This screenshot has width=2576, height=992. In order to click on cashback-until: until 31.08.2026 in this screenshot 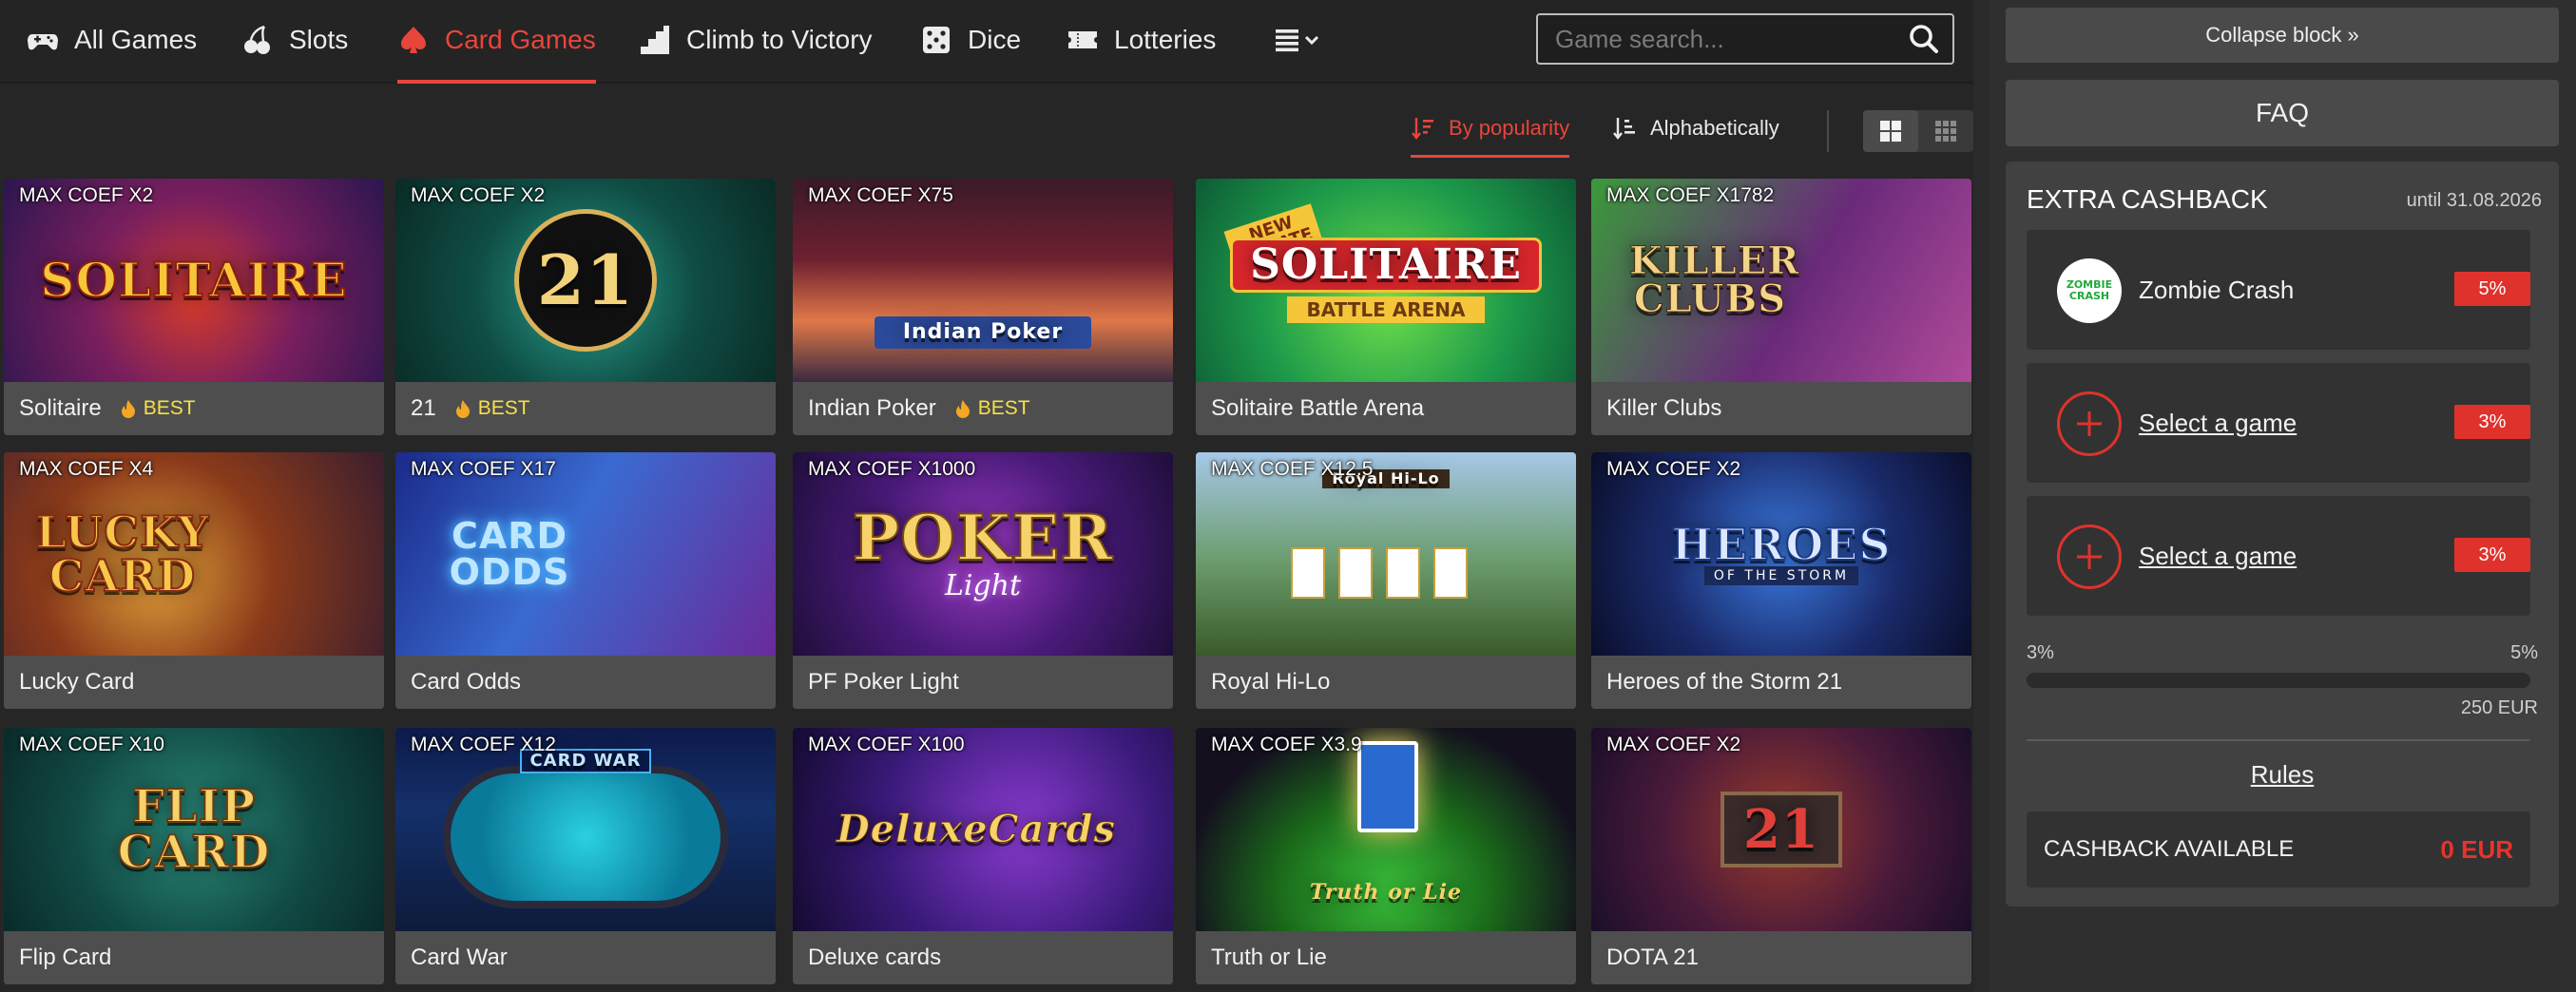, I will do `click(2474, 201)`.